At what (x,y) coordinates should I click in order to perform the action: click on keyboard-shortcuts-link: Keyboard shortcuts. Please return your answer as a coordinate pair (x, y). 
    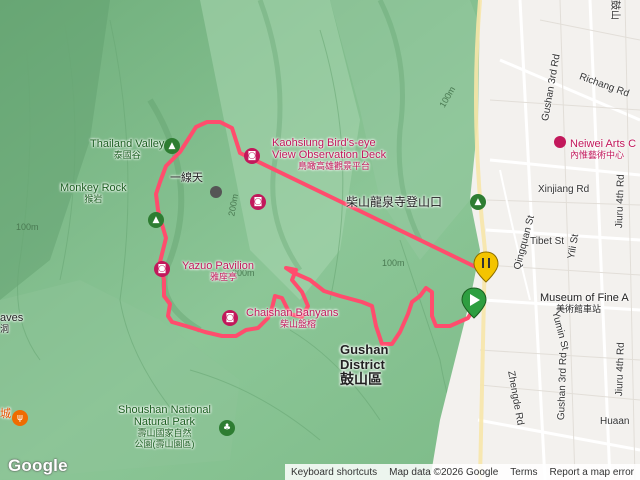
    Looking at the image, I should click on (334, 472).